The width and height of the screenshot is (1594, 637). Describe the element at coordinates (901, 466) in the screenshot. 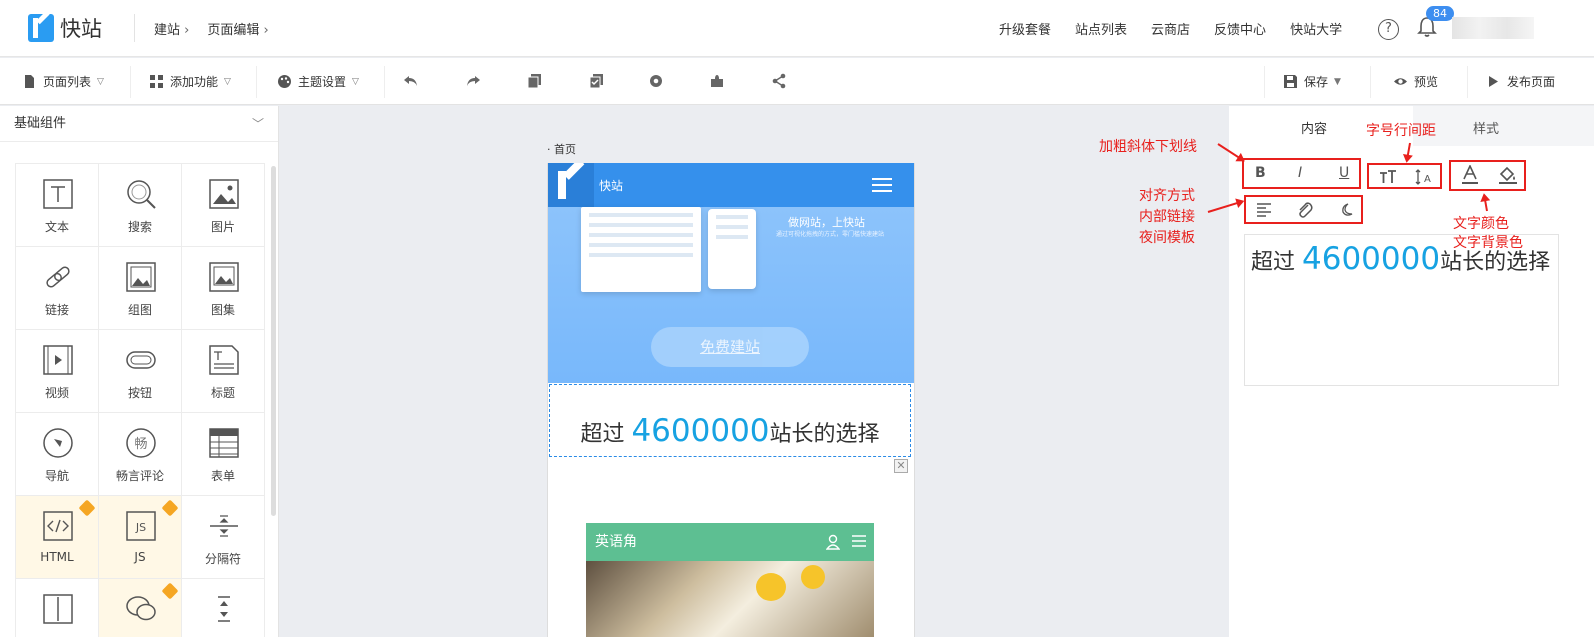

I see `close-icon: ✕` at that location.